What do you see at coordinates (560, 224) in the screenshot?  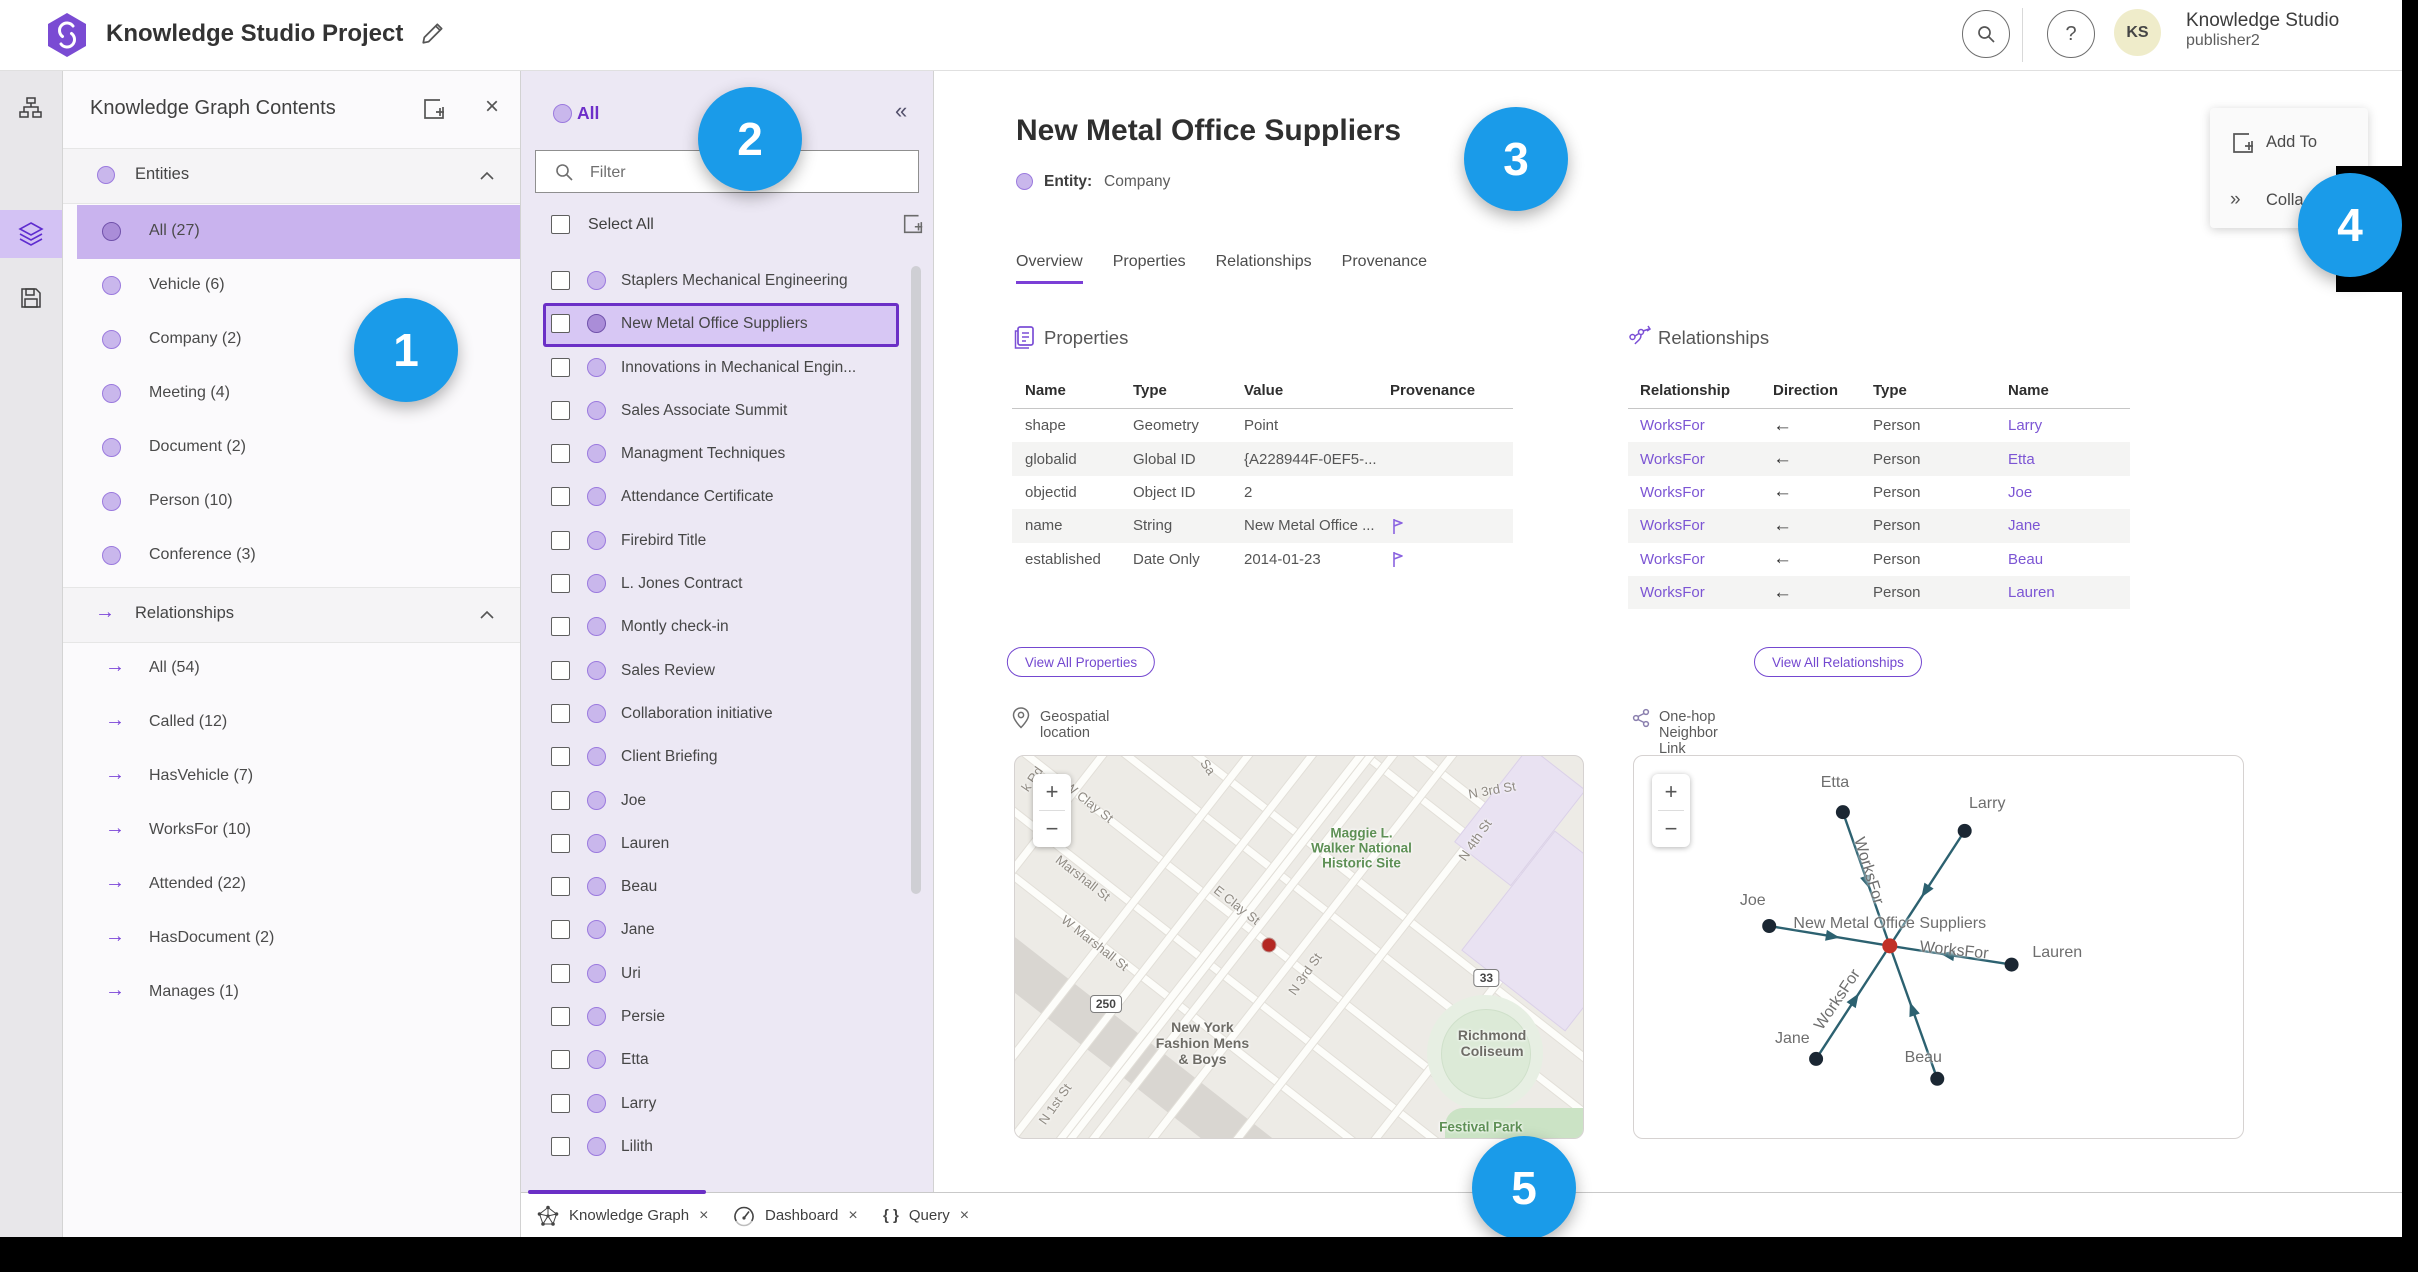 I see `select-all-checkbox` at bounding box center [560, 224].